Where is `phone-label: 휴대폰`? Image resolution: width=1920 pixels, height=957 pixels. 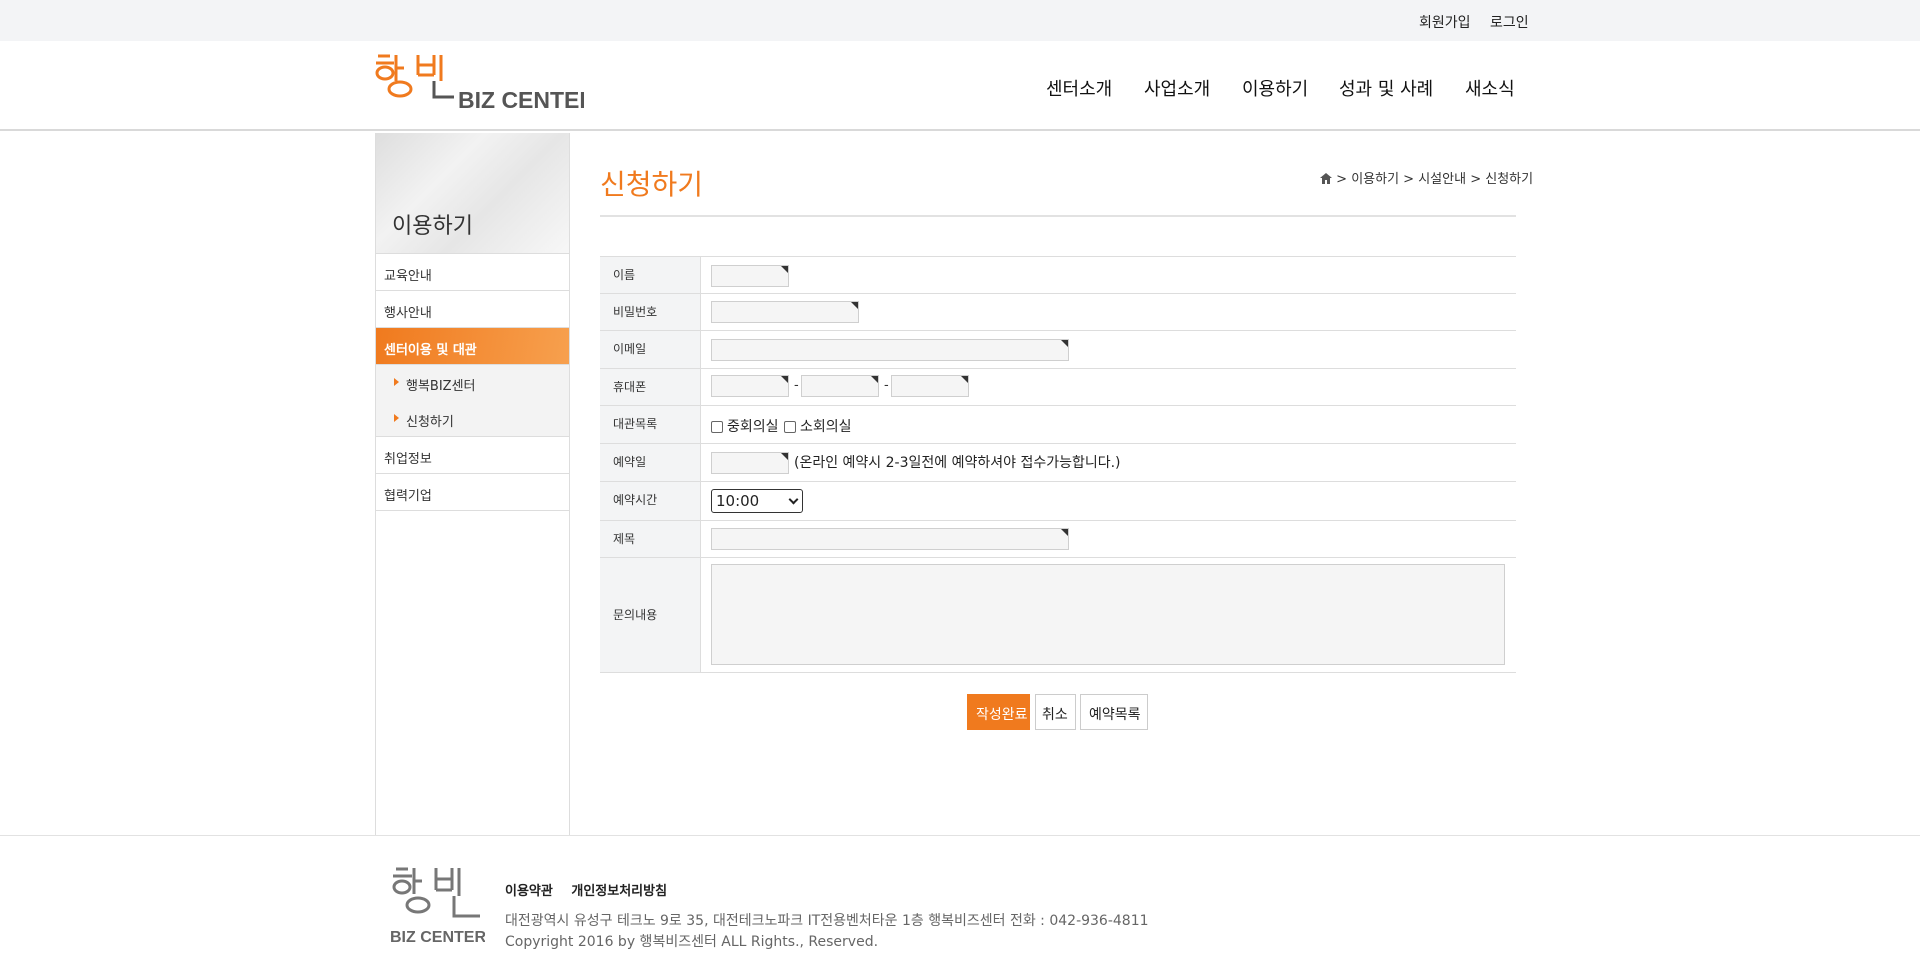
phone-label: 휴대폰 is located at coordinates (650, 387).